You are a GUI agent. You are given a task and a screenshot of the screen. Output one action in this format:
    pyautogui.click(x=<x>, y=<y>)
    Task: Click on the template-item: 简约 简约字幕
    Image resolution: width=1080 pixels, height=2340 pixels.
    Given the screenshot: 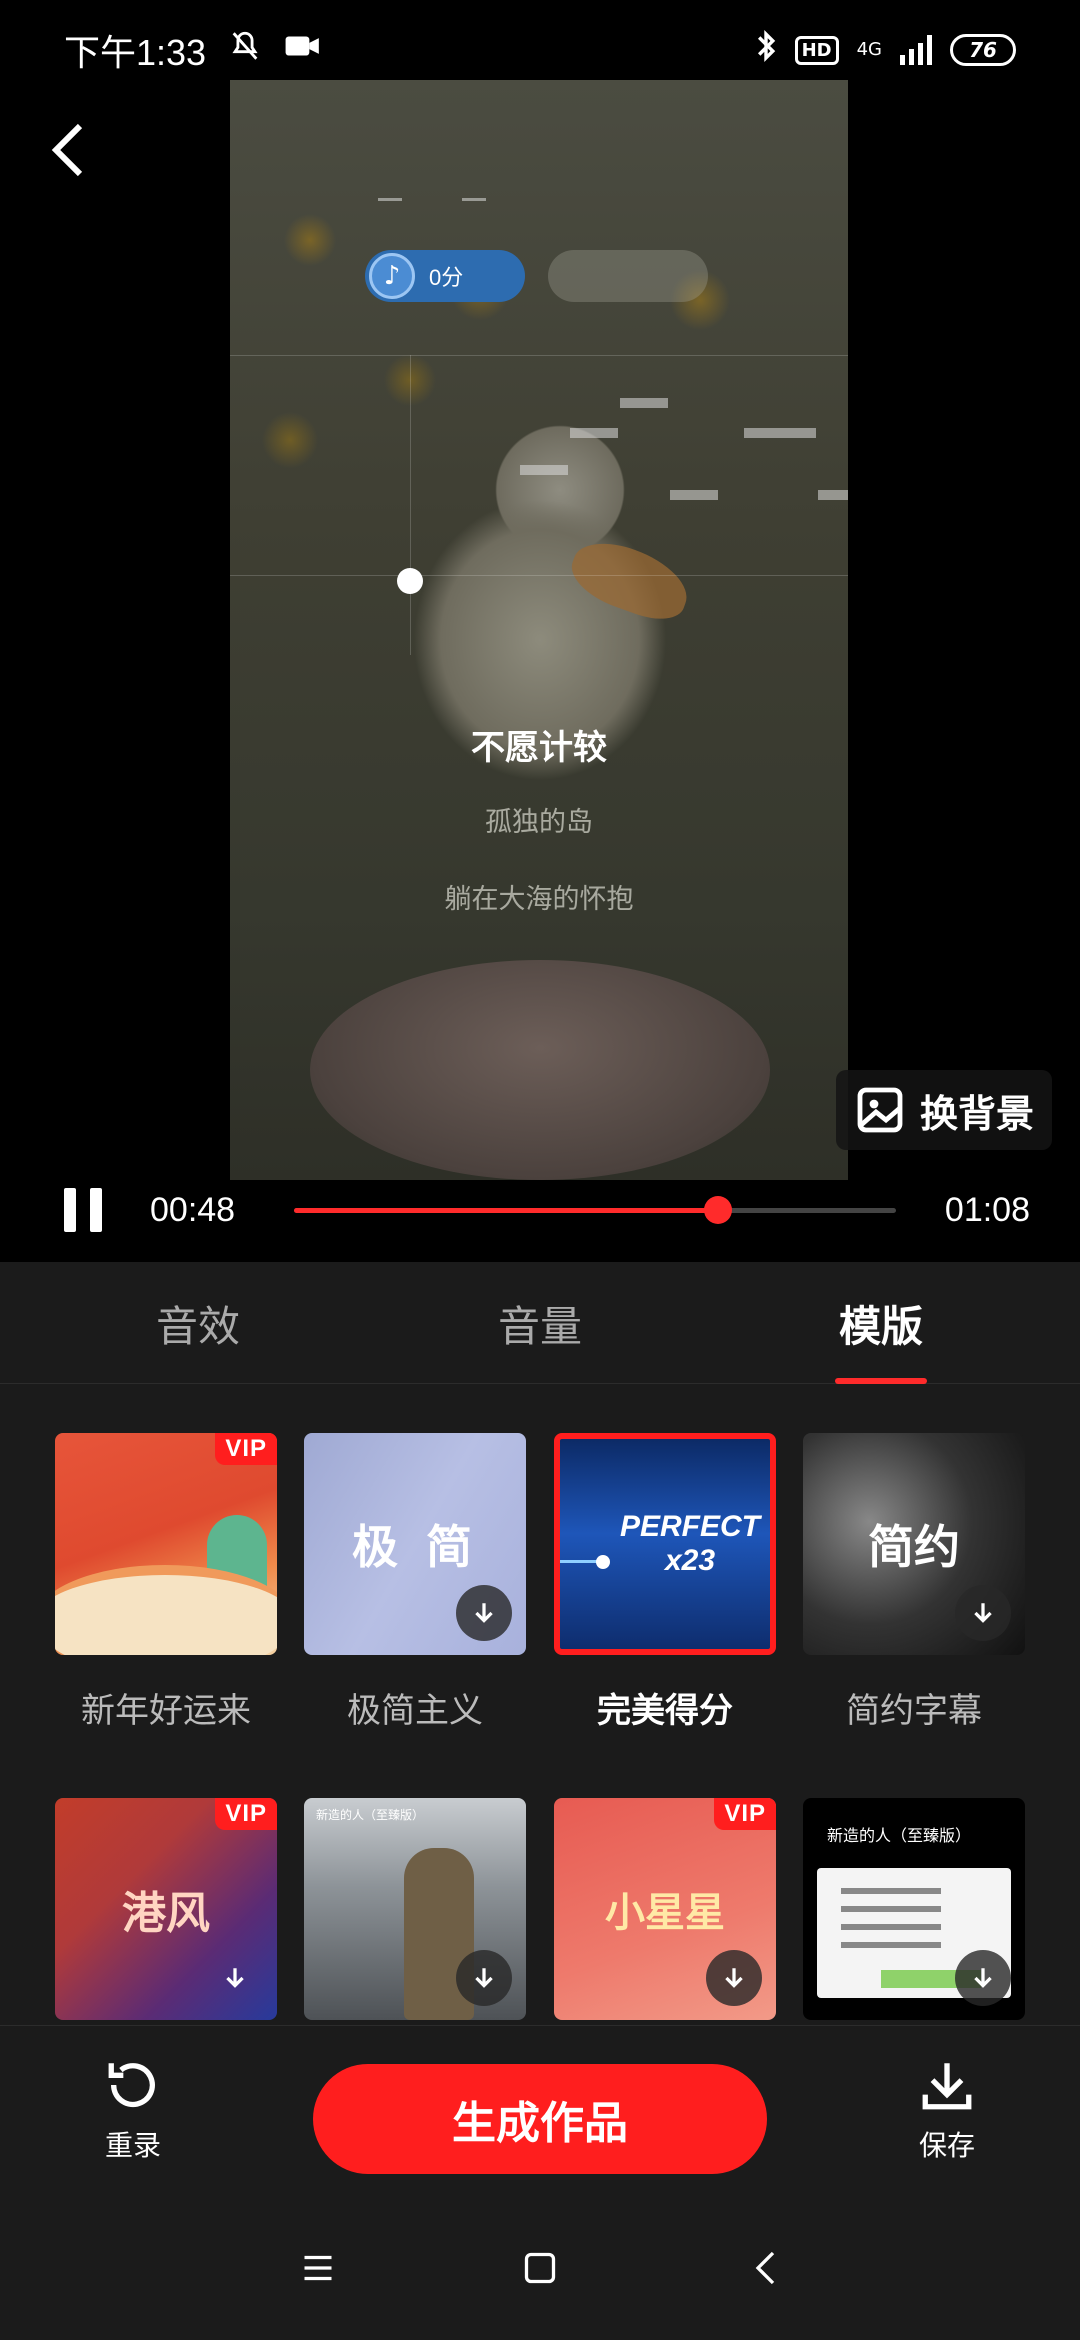 What is the action you would take?
    pyautogui.click(x=914, y=1582)
    